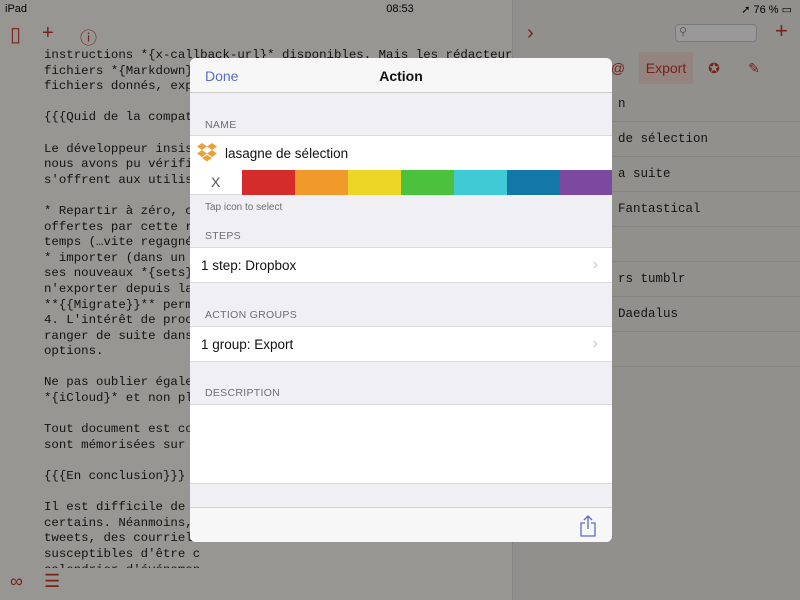 Image resolution: width=800 pixels, height=600 pixels. I want to click on action-groups-section-header: ACTION GROUPS, so click(251, 315).